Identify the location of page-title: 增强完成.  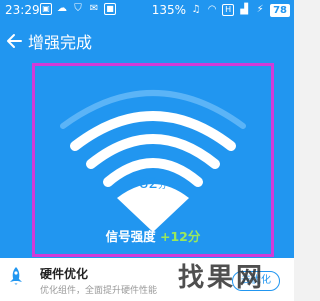
(60, 42).